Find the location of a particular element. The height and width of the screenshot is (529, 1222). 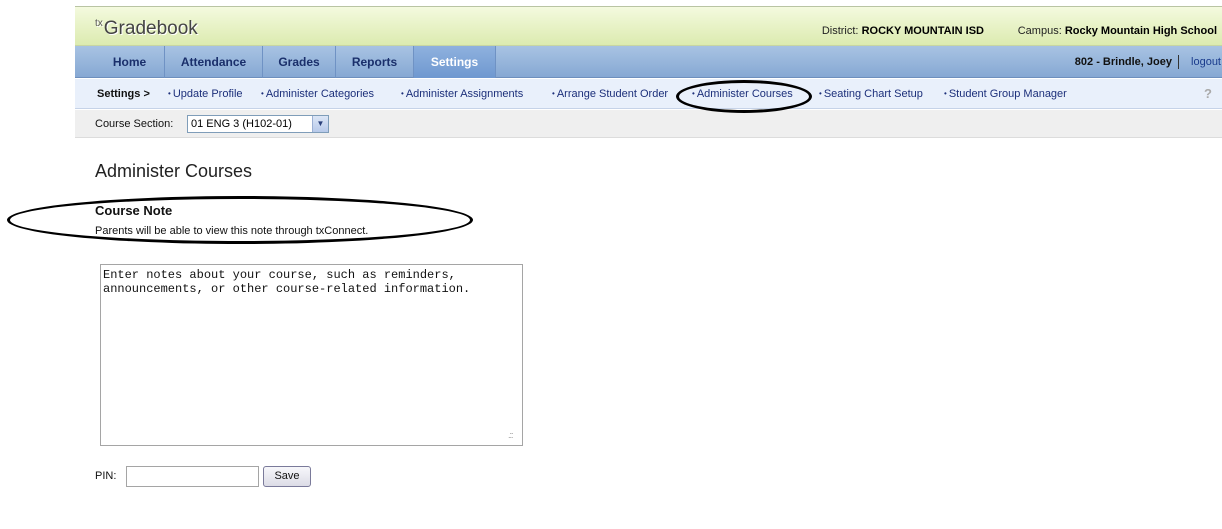

district-label: District: is located at coordinates (840, 31).